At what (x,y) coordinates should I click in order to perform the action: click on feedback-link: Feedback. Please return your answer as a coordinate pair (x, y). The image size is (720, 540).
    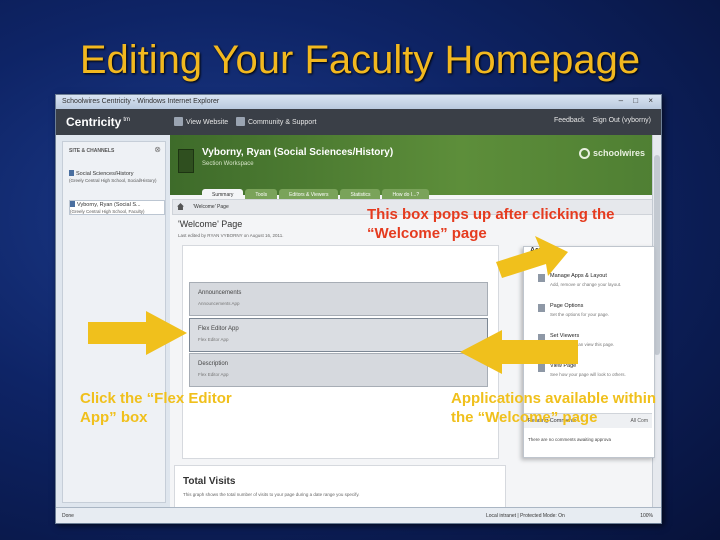
    Looking at the image, I should click on (569, 120).